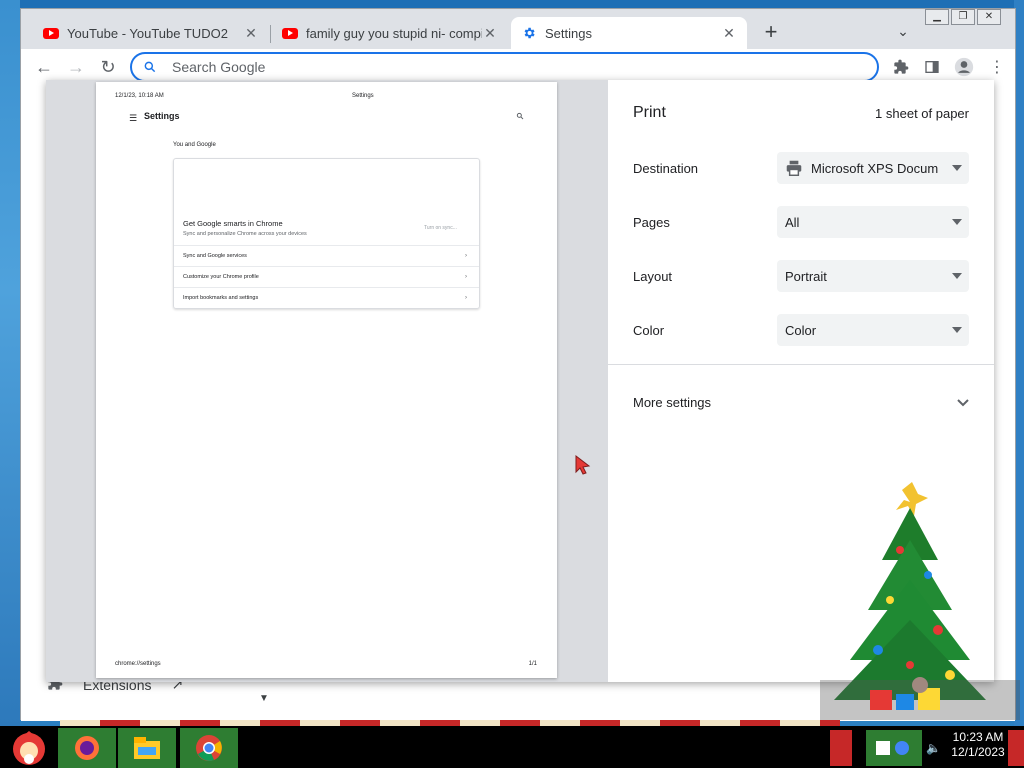 The image size is (1024, 768). I want to click on address-bar, so click(504, 67).